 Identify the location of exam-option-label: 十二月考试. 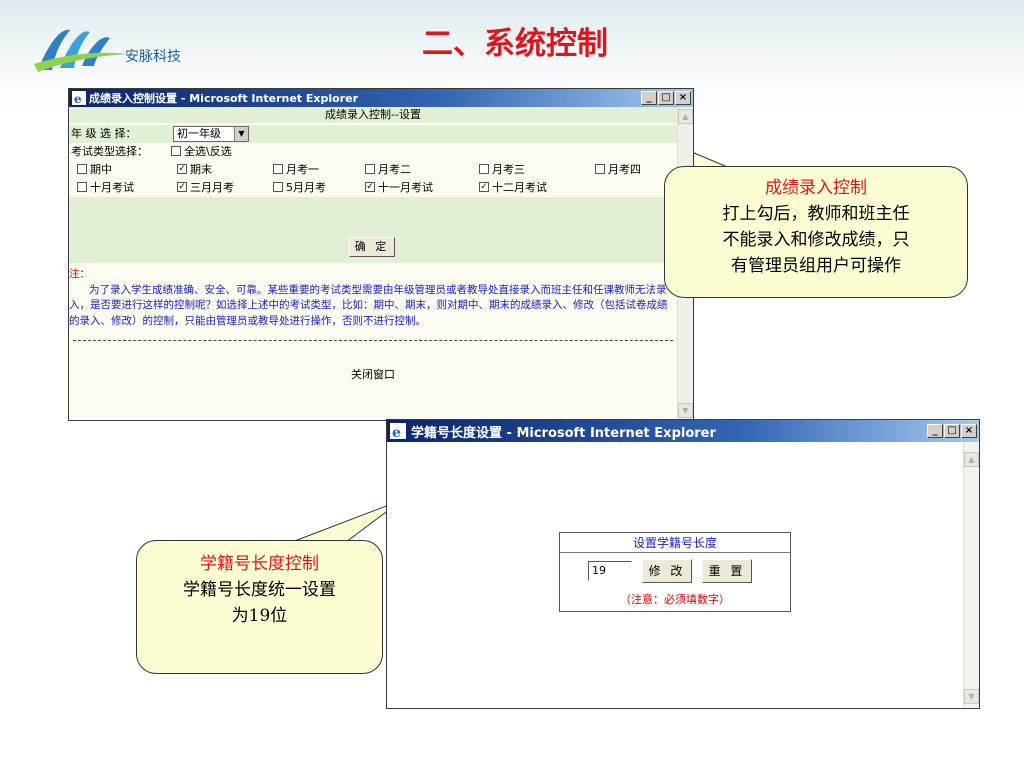
(519, 187).